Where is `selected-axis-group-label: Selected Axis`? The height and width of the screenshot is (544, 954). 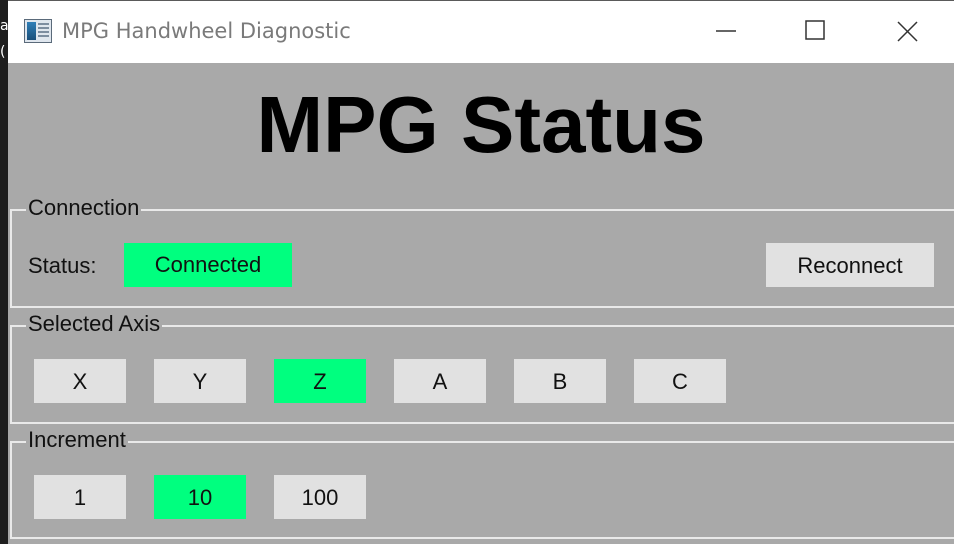 selected-axis-group-label: Selected Axis is located at coordinates (94, 324).